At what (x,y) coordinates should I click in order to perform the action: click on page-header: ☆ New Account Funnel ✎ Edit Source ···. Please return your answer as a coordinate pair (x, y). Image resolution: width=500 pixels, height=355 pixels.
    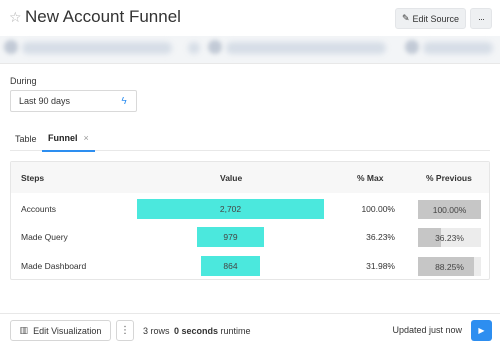
    Looking at the image, I should click on (250, 18).